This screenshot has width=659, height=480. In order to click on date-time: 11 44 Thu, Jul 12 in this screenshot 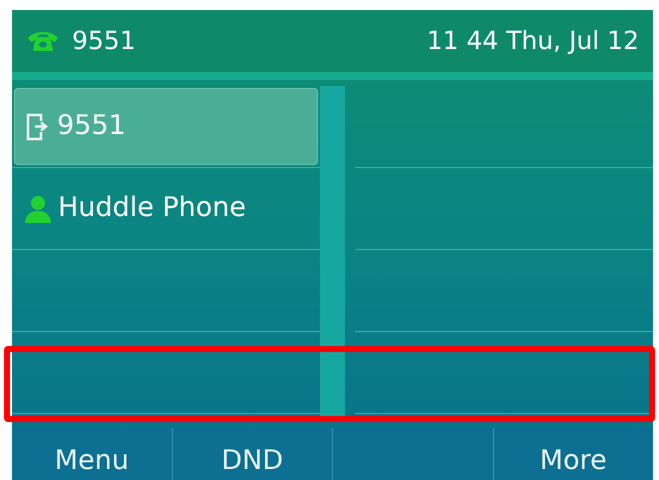, I will do `click(532, 41)`.